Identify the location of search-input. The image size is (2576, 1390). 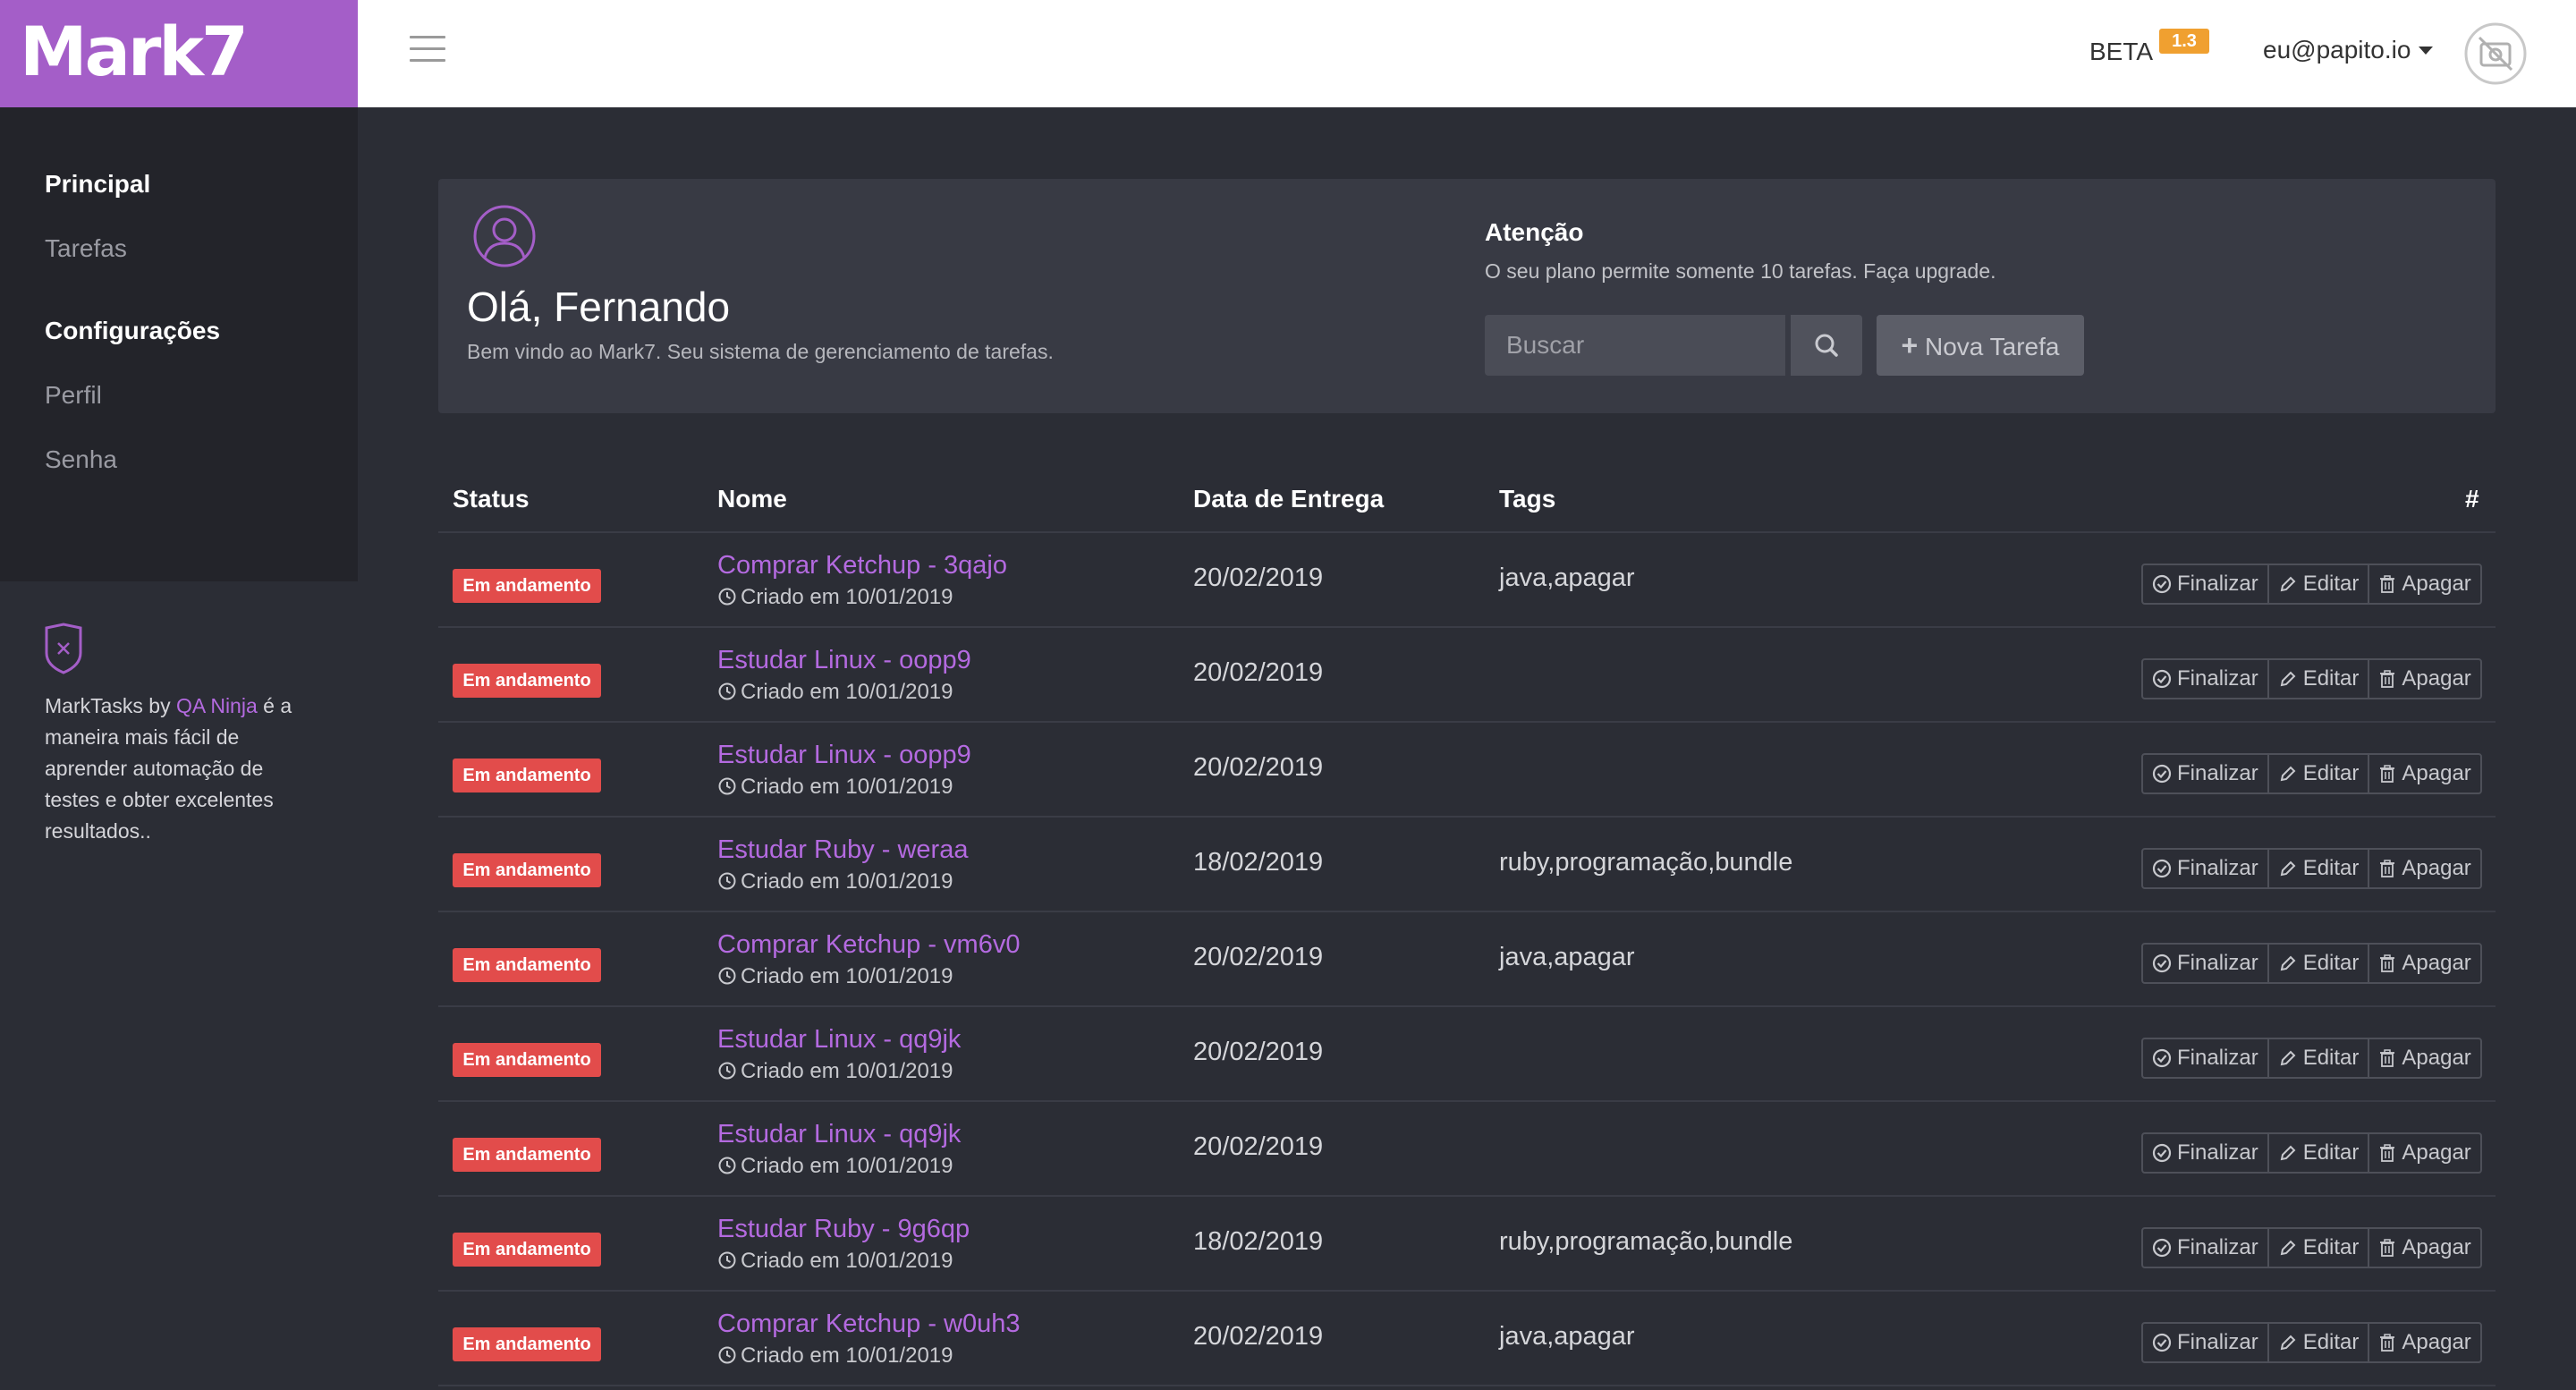
(1635, 345).